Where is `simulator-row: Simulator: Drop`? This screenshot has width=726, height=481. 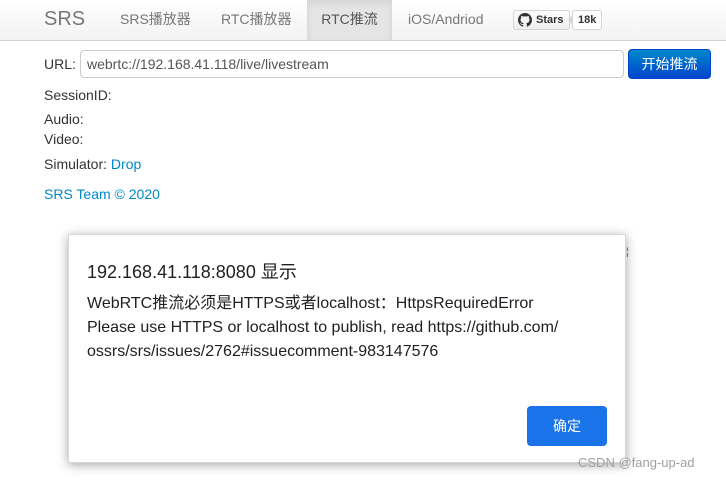
simulator-row: Simulator: Drop is located at coordinates (92, 164).